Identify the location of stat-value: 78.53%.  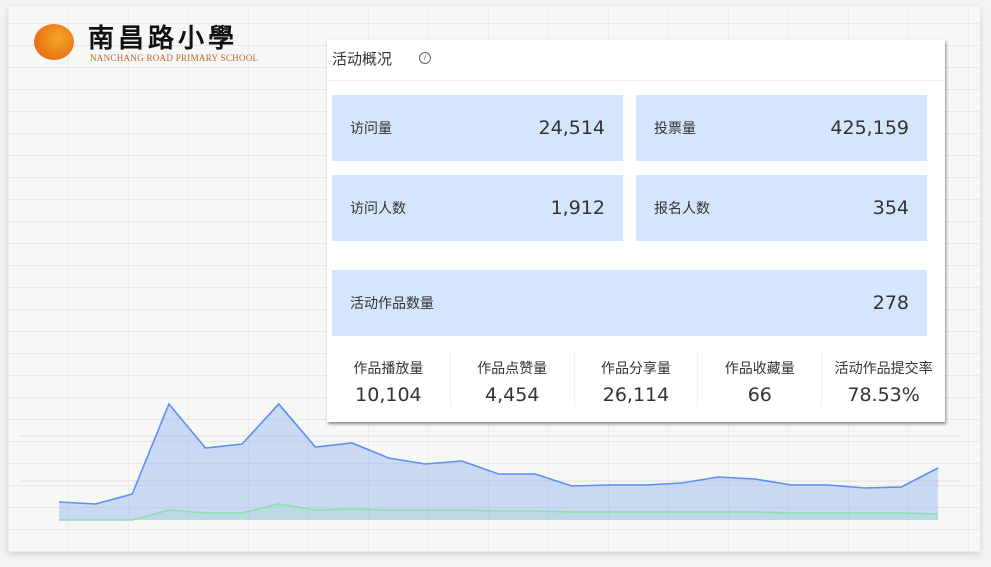
(883, 395).